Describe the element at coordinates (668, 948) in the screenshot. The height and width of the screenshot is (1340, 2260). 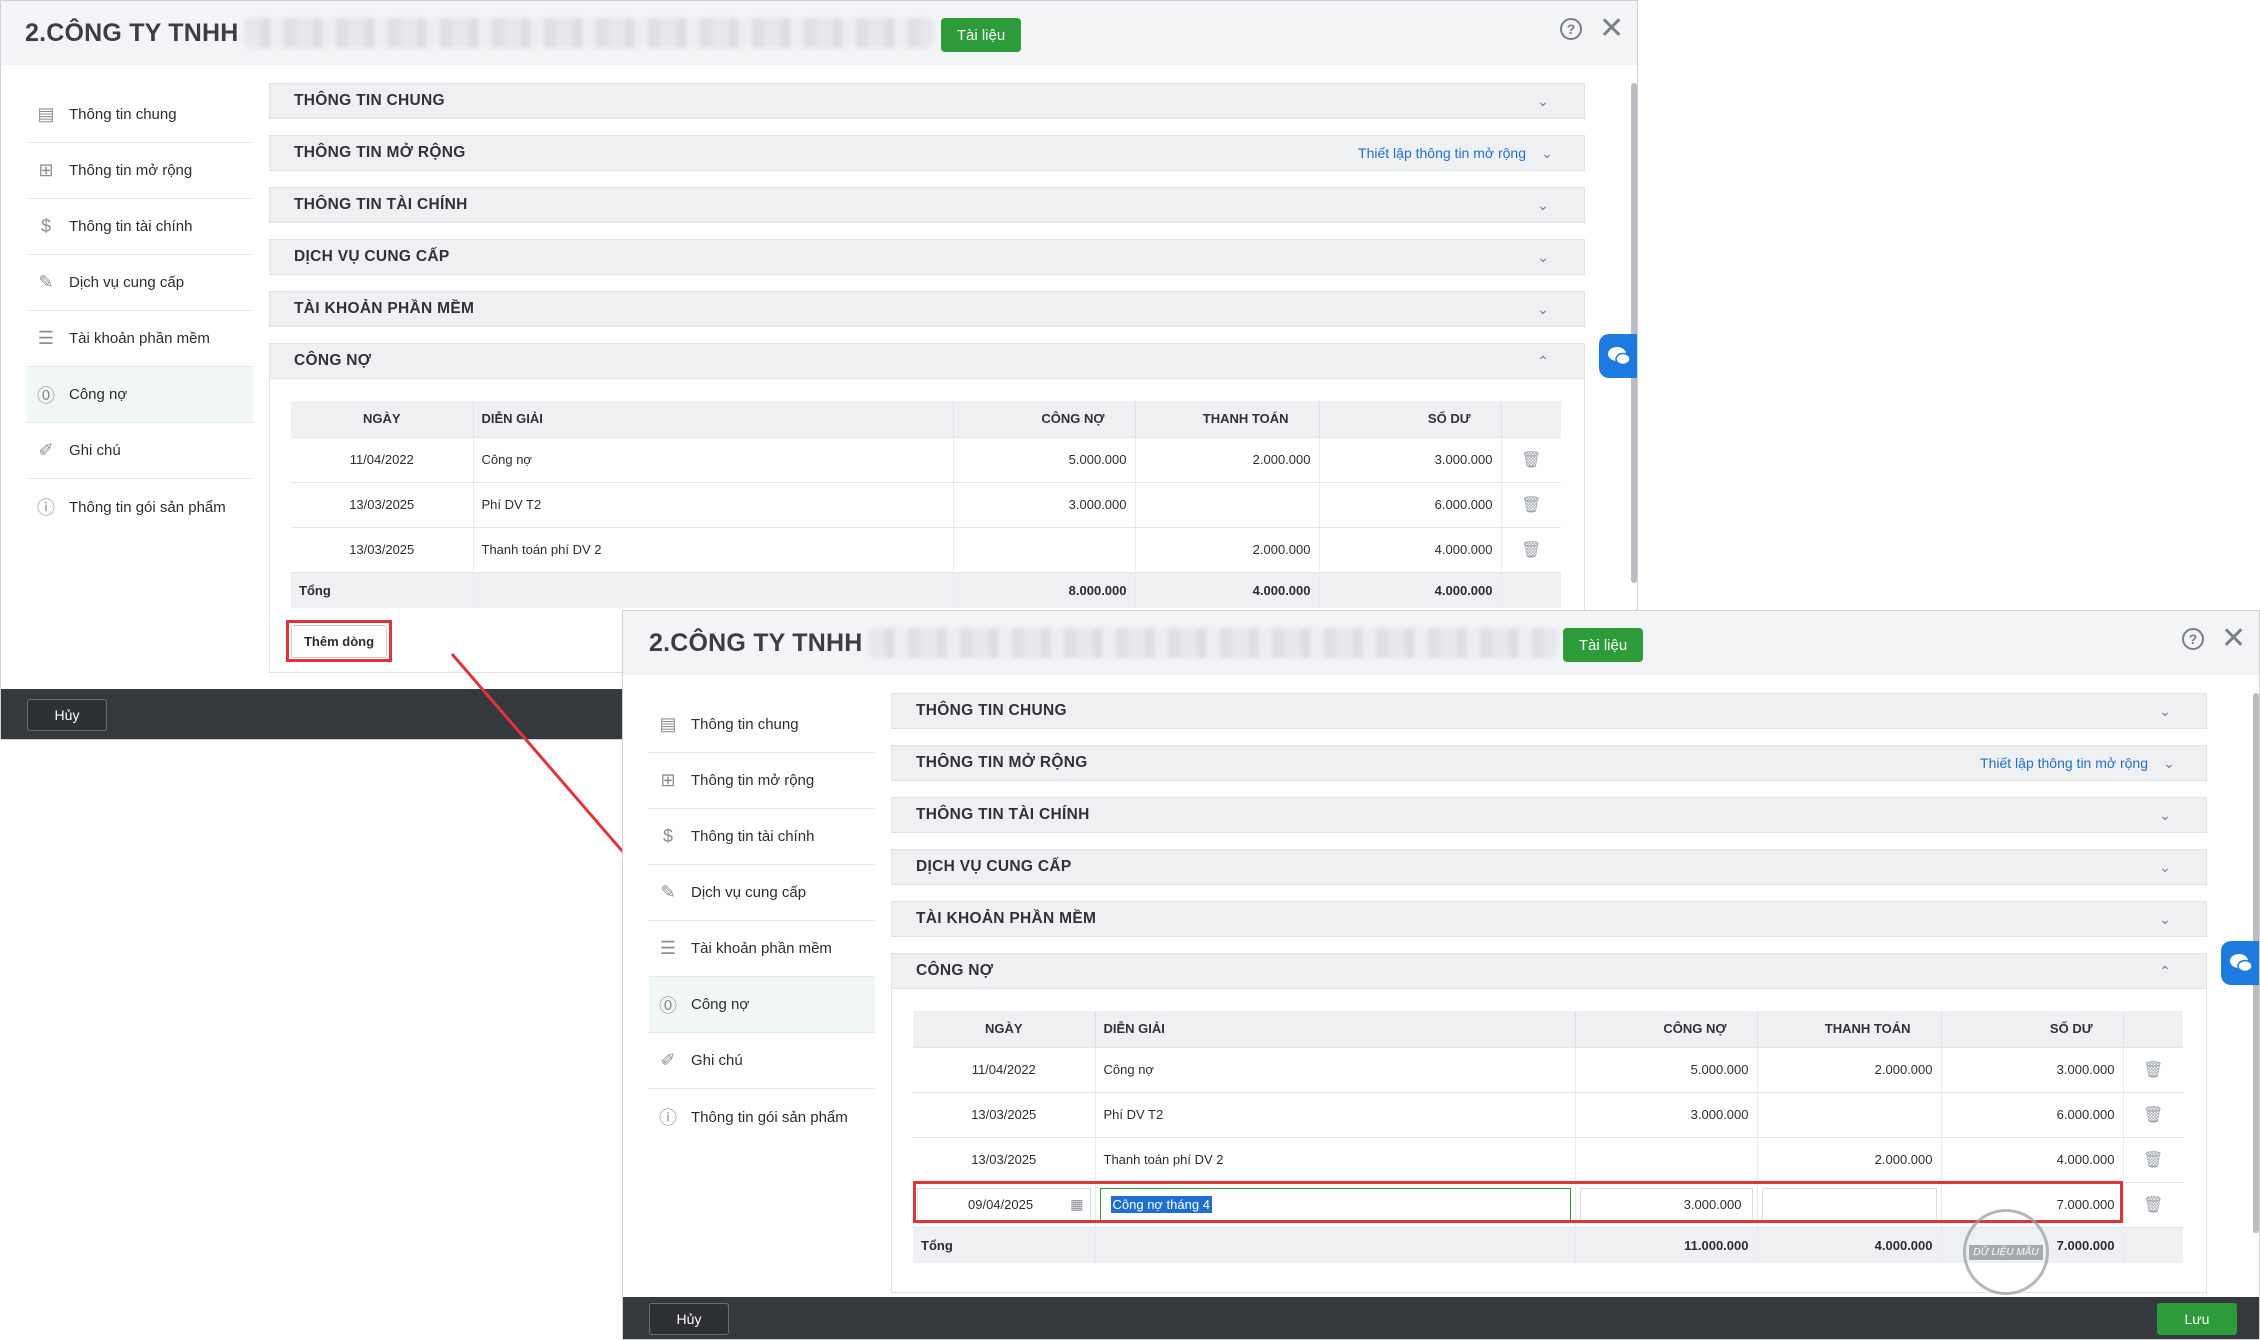
I see `list-icon: ☰` at that location.